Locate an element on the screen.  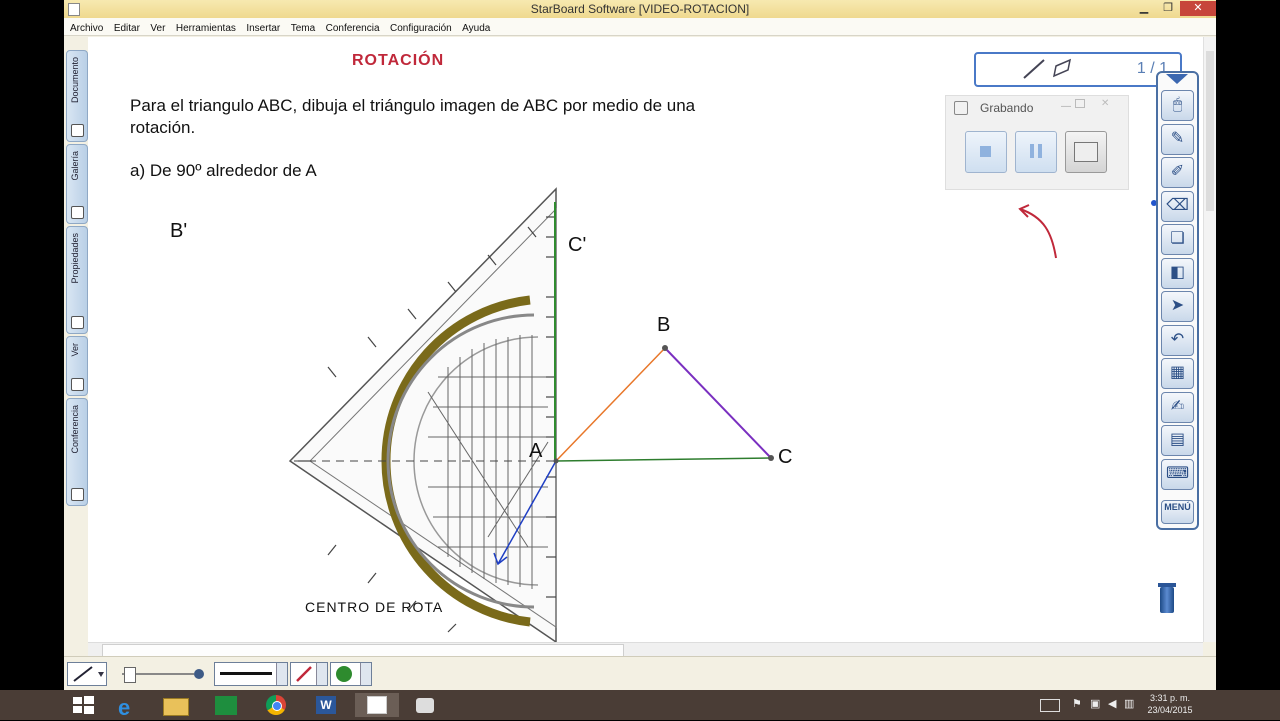
window-title: StarBoard Software [VIDEO-ROTACION] is located at coordinates (640, 9).